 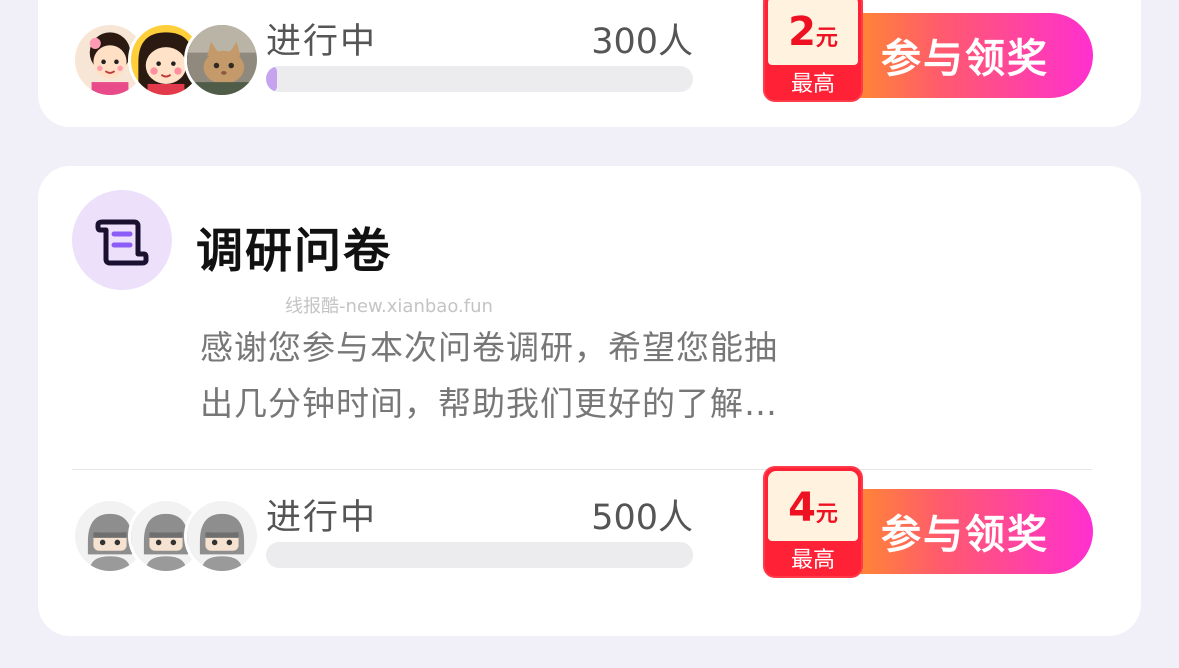 I want to click on divider, so click(x=582, y=469).